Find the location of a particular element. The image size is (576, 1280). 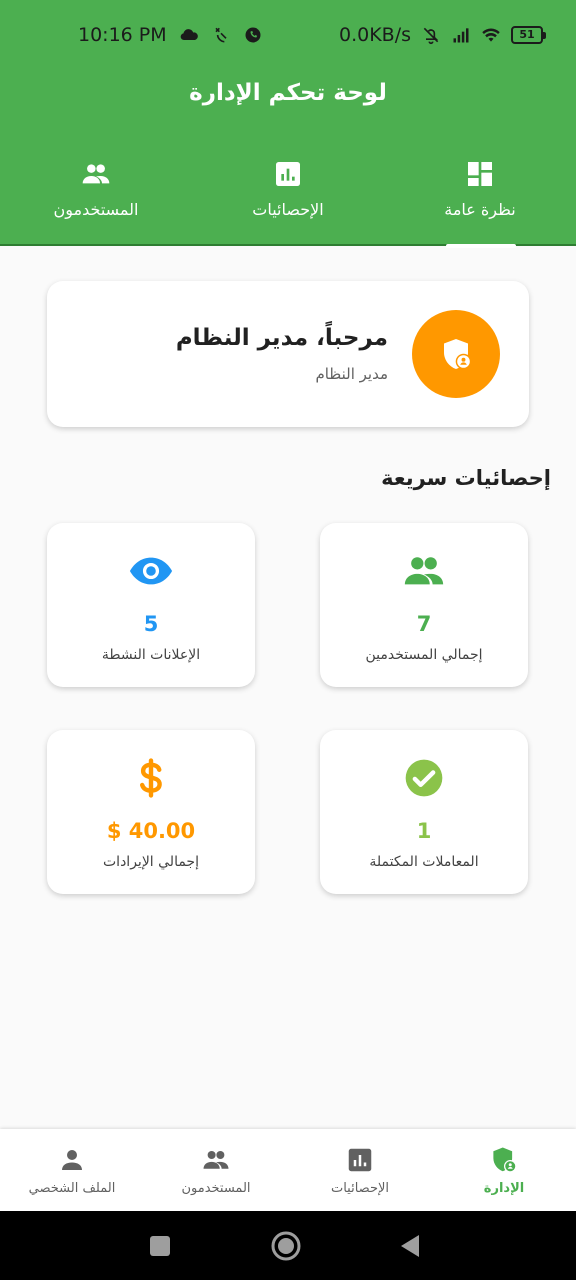

signal-icon is located at coordinates (461, 35).